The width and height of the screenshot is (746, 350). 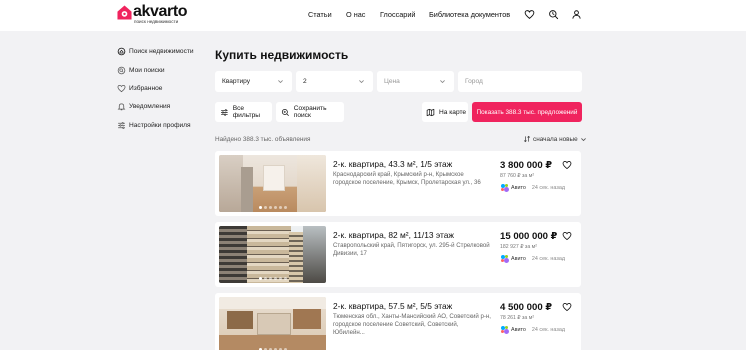 What do you see at coordinates (334, 81) in the screenshot?
I see `rooms-select: 2` at bounding box center [334, 81].